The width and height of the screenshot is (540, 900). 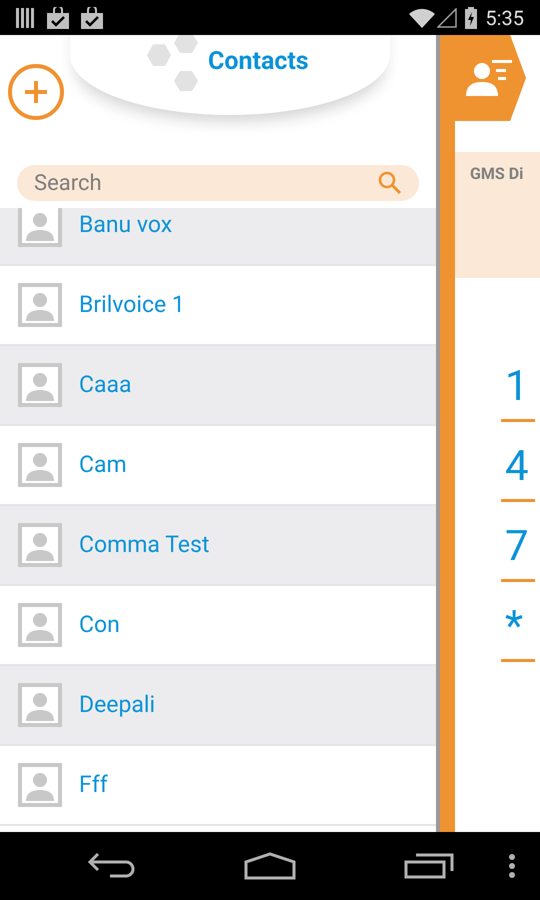 I want to click on search-field: Search, so click(x=218, y=183).